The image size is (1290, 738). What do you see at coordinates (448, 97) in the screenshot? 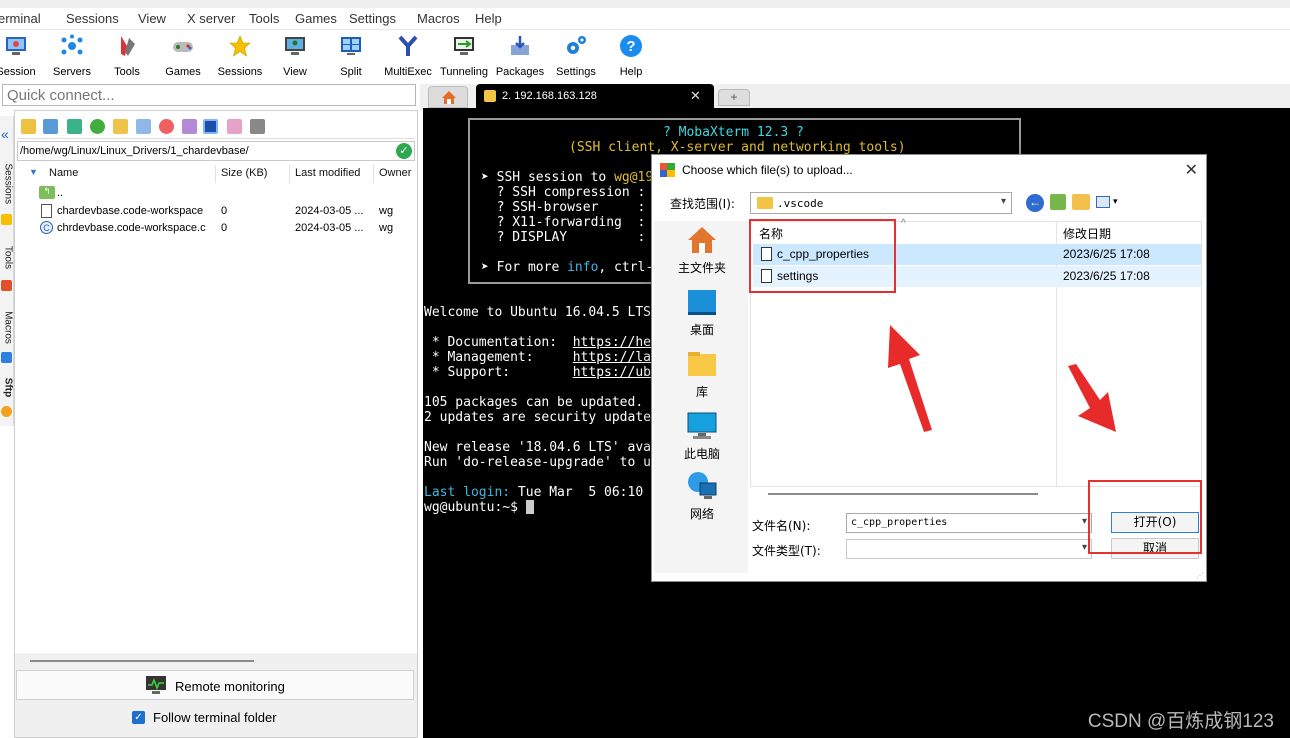
I see `home-tab` at bounding box center [448, 97].